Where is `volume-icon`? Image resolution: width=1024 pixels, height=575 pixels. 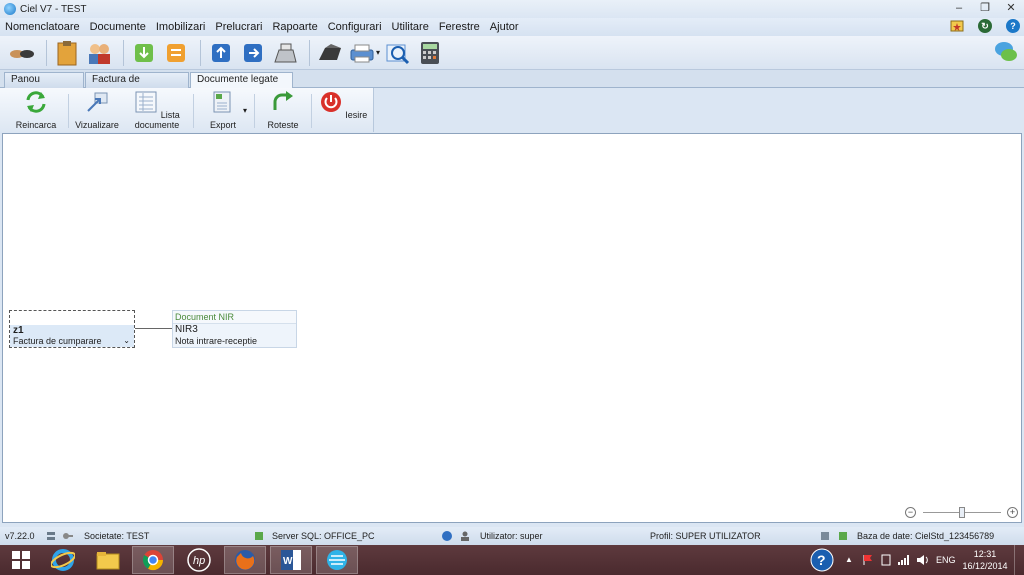 volume-icon is located at coordinates (923, 564).